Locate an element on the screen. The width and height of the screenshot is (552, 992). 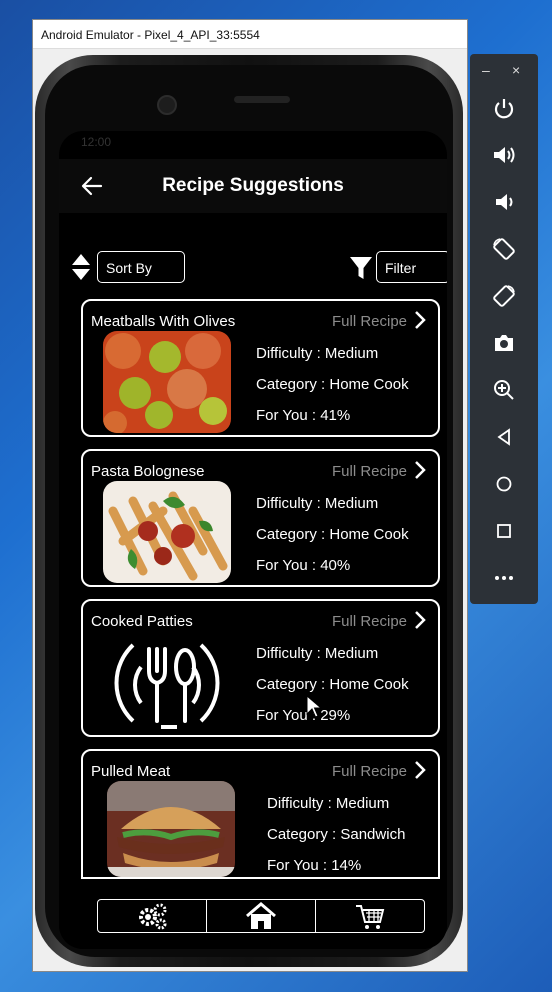
volume-up-icon is located at coordinates (504, 155).